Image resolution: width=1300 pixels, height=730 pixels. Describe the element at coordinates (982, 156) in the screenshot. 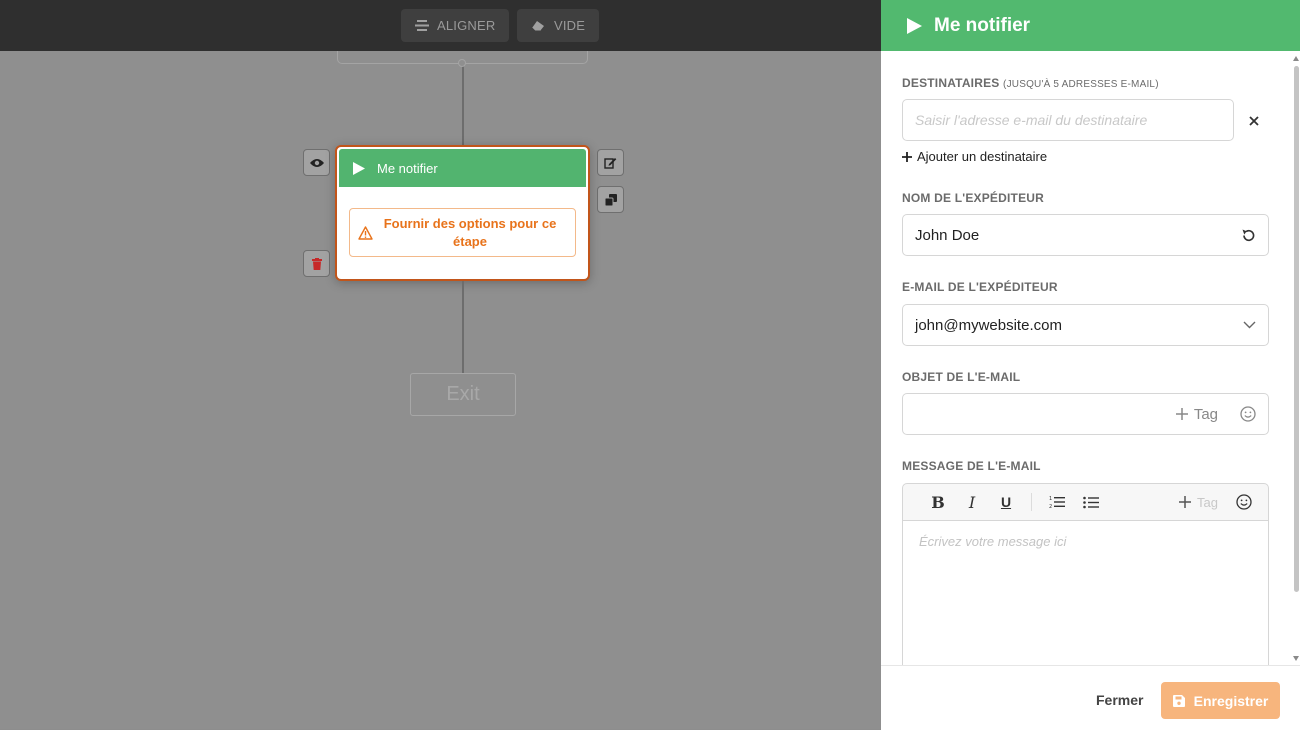

I see `add-recipient-label: Ajouter un destinataire` at that location.